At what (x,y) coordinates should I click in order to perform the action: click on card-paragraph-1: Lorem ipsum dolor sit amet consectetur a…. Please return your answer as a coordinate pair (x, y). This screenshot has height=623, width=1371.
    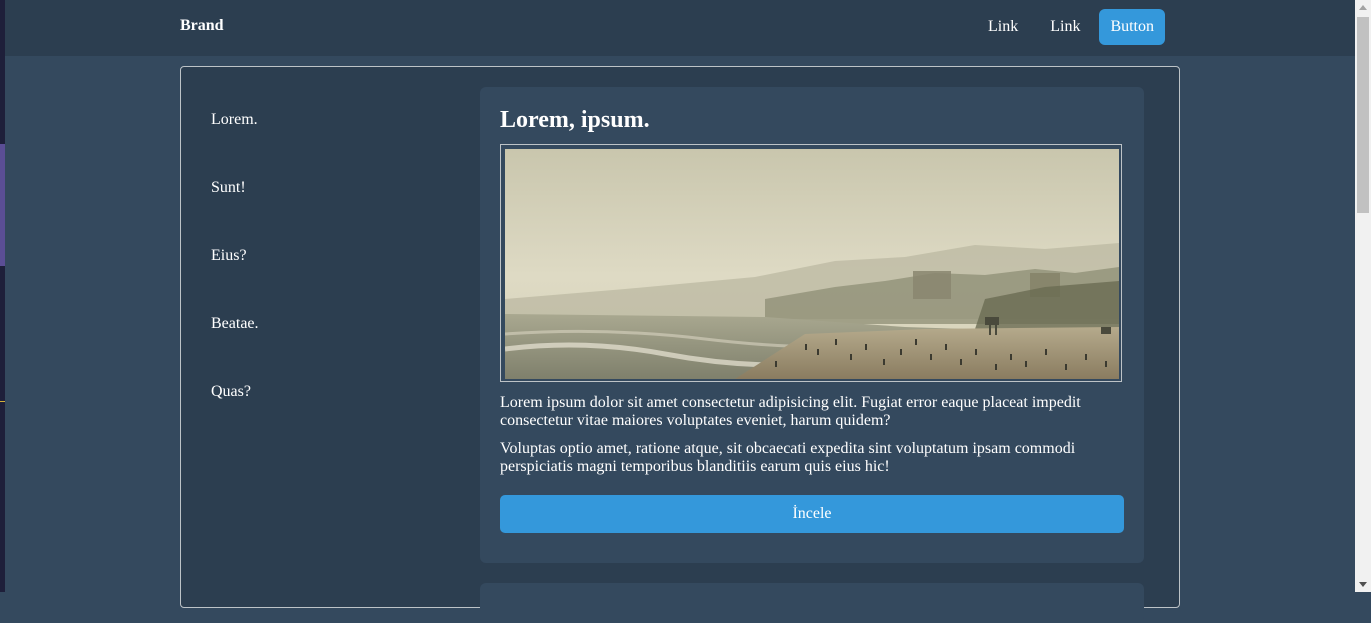
    Looking at the image, I should click on (790, 411).